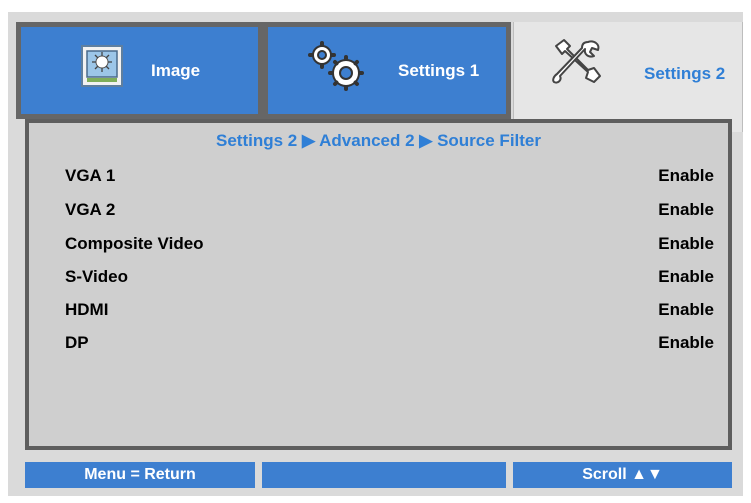 The image size is (751, 503). I want to click on menu-item-dp: DP Enable, so click(389, 343).